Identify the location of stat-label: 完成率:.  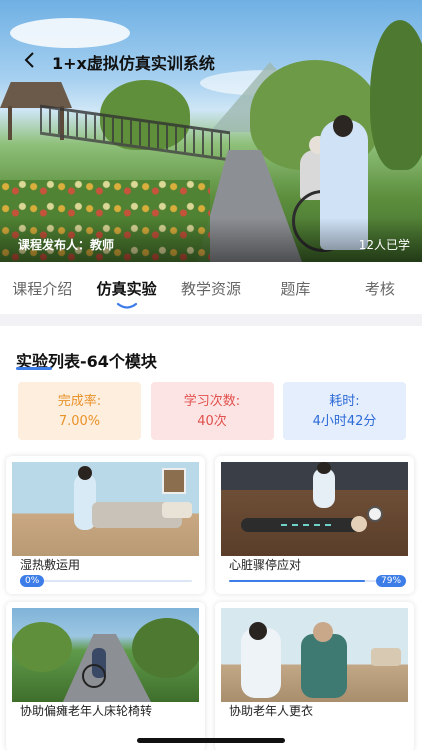
(79, 401).